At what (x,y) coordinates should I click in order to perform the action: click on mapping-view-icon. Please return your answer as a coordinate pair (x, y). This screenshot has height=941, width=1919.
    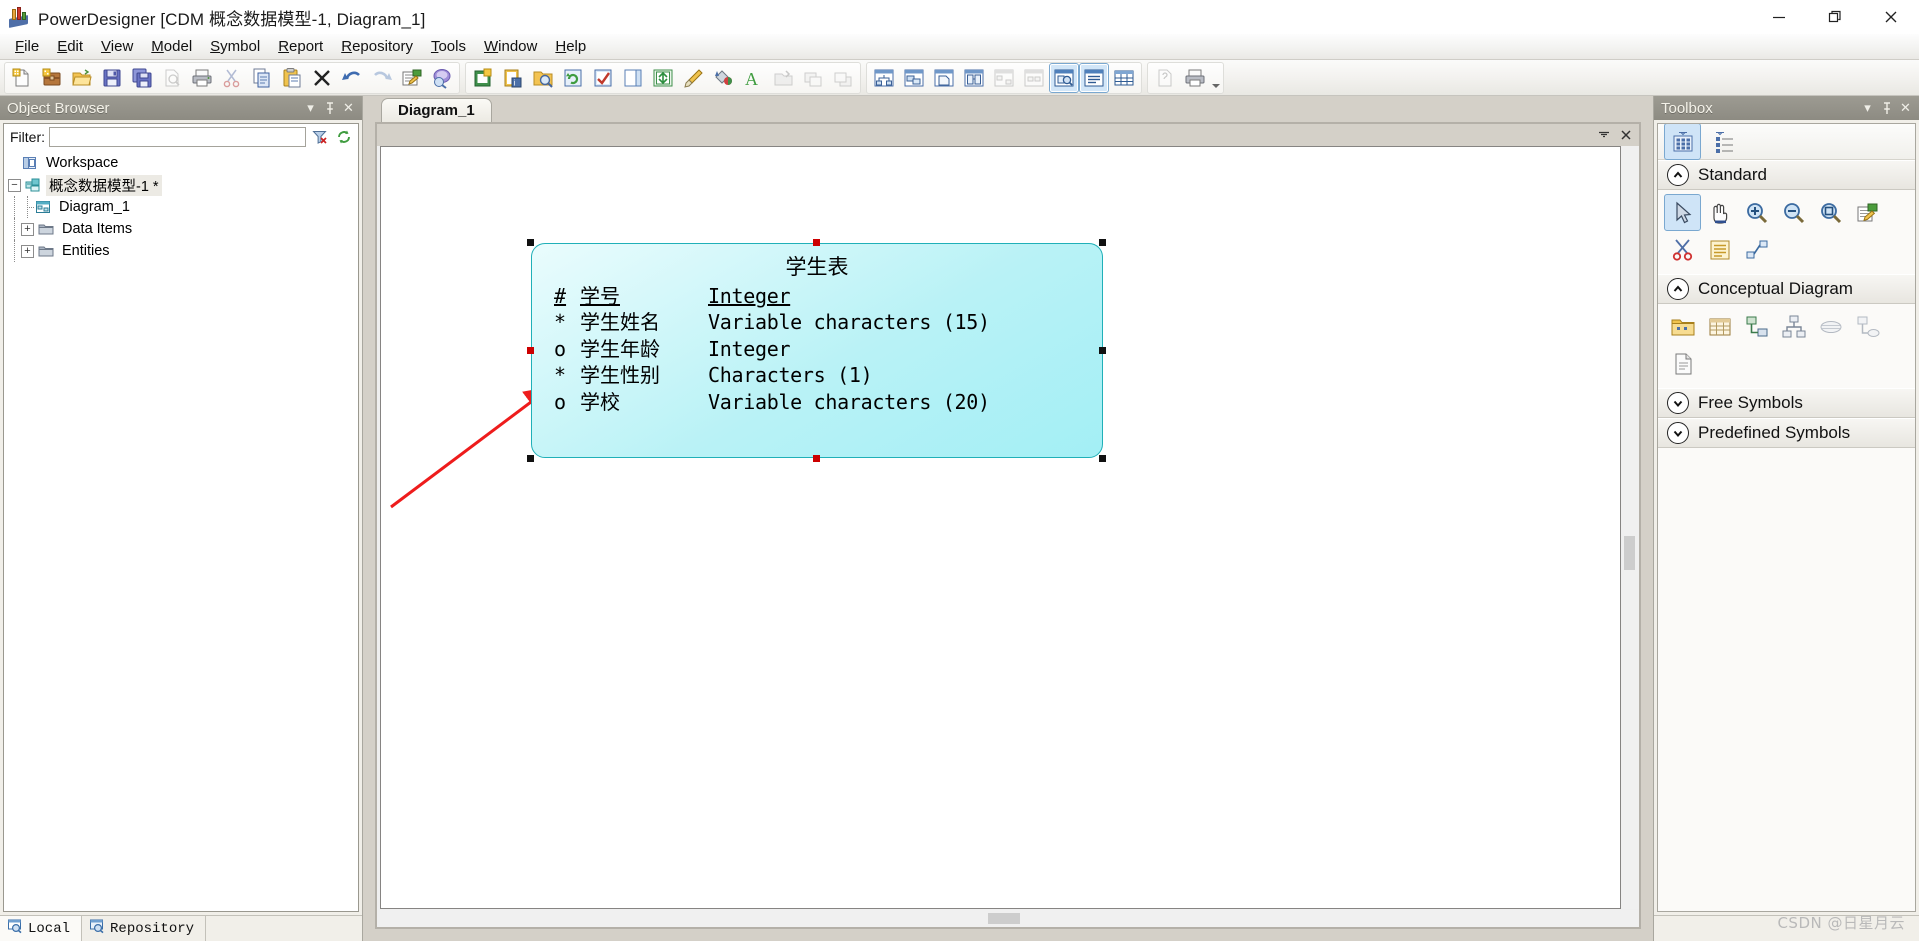
    Looking at the image, I should click on (914, 78).